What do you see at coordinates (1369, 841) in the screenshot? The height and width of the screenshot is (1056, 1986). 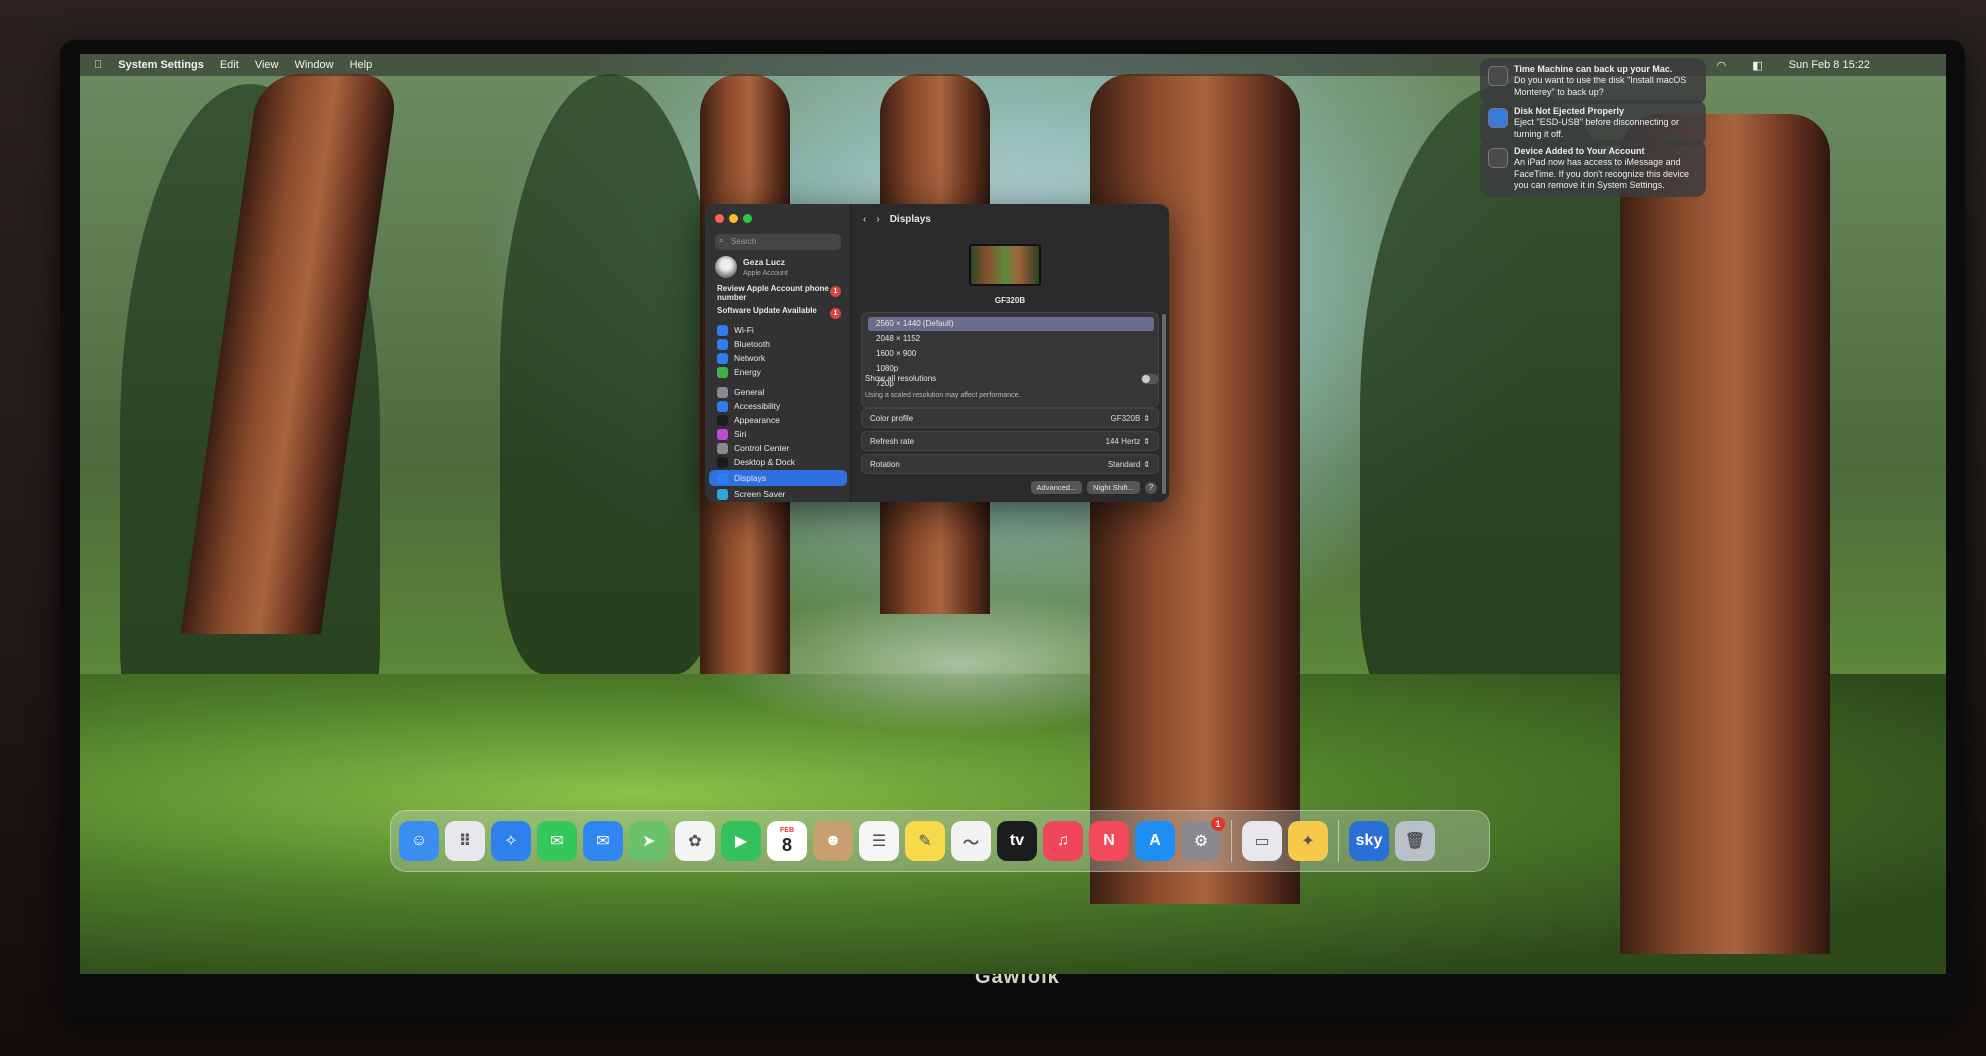 I see `sky-go-icon: sky` at bounding box center [1369, 841].